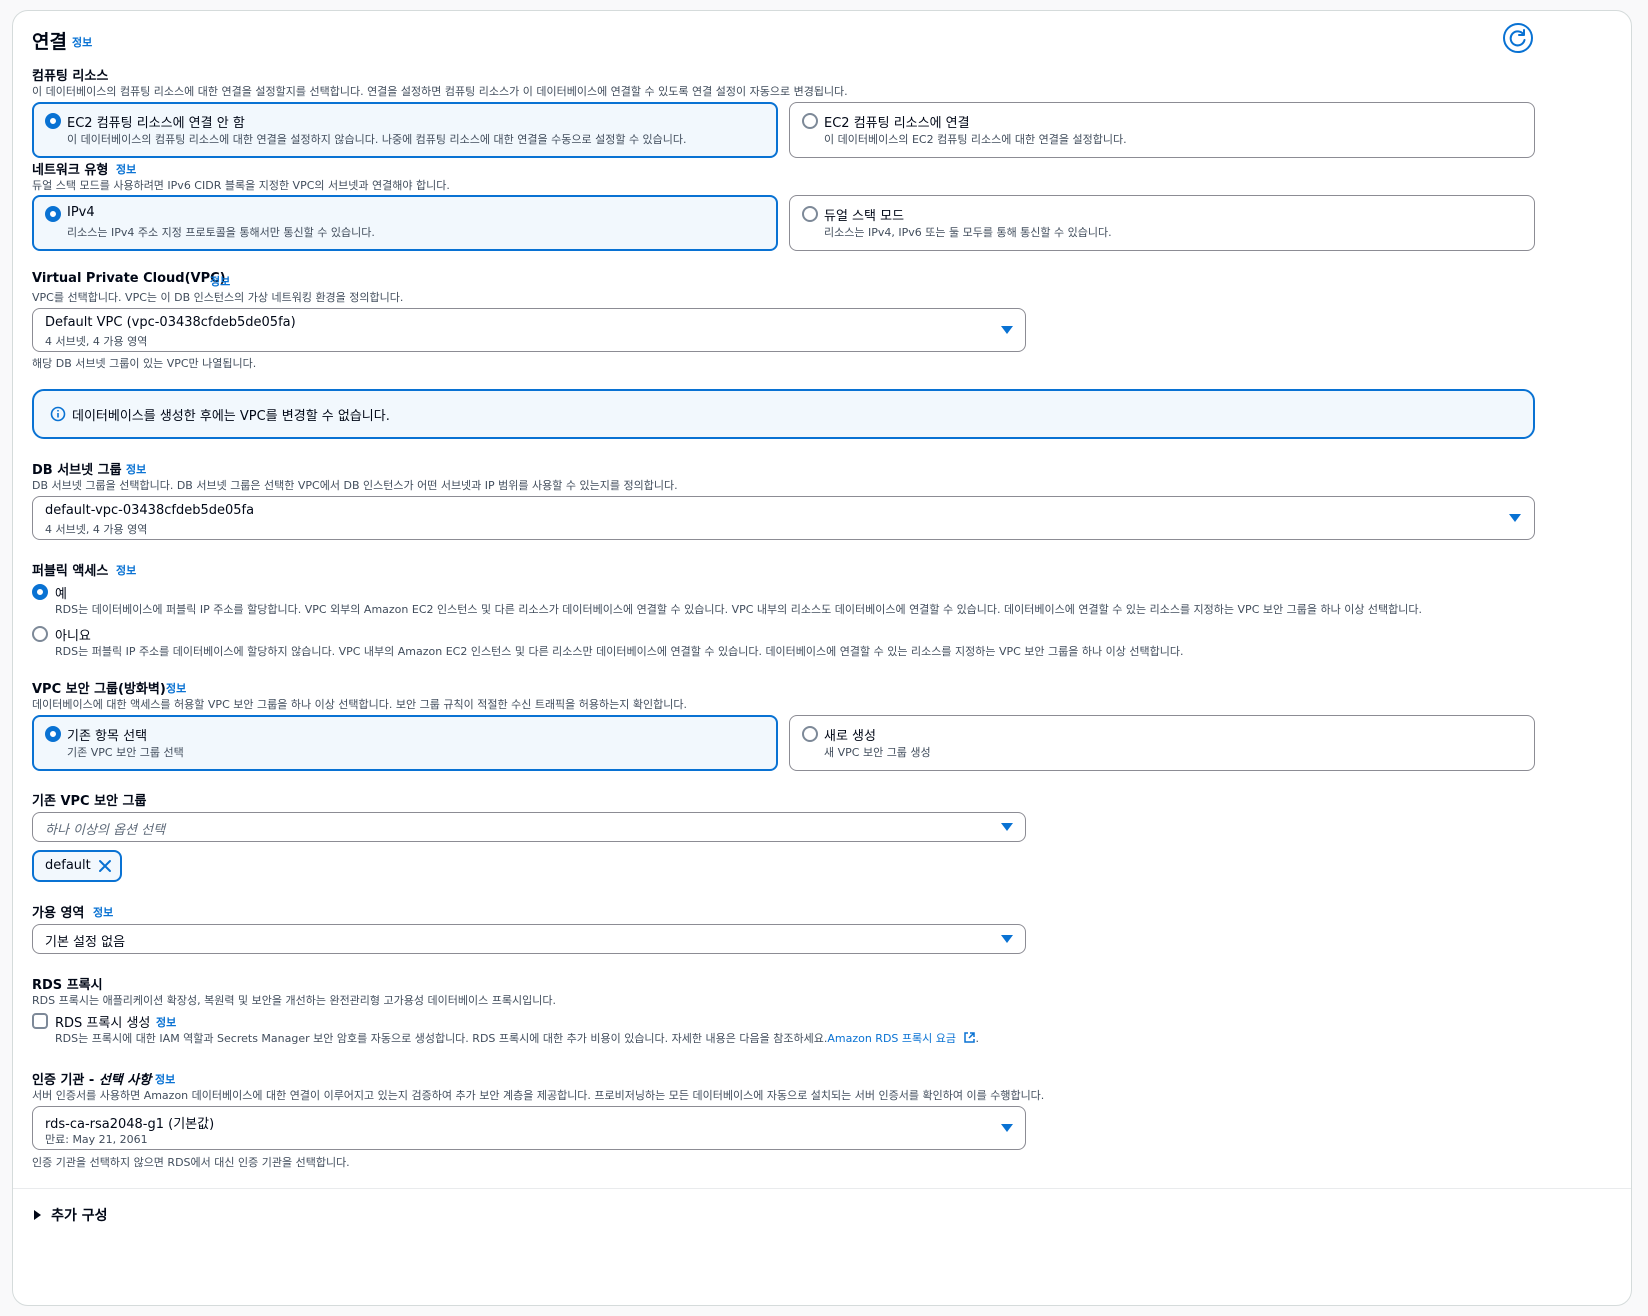  What do you see at coordinates (783, 414) in the screenshot?
I see `vpc-info-alert: 데이터베이스를 생성한 후에는 VPC를 변경할 수 없습니다.` at bounding box center [783, 414].